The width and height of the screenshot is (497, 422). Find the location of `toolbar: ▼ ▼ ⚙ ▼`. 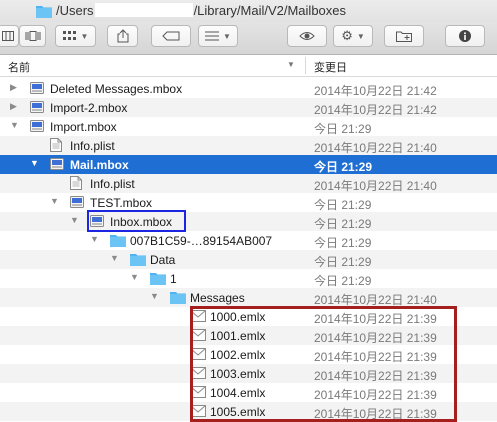

toolbar: ▼ ▼ ⚙ ▼ is located at coordinates (248, 38).